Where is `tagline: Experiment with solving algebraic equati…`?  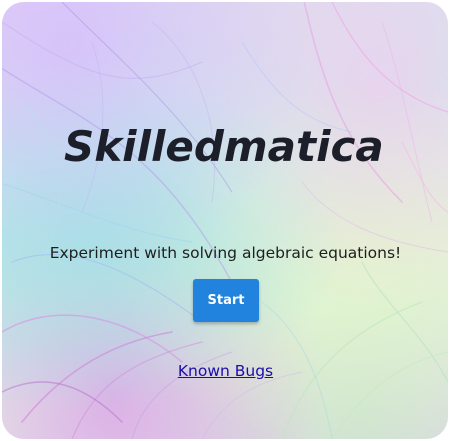
tagline: Experiment with solving algebraic equati… is located at coordinates (225, 253).